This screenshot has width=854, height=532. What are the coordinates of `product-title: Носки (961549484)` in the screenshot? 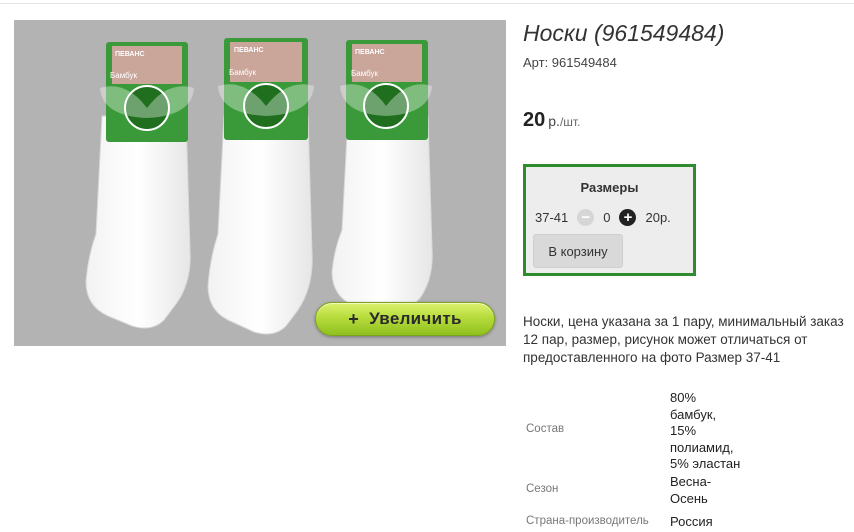 It's located at (624, 33).